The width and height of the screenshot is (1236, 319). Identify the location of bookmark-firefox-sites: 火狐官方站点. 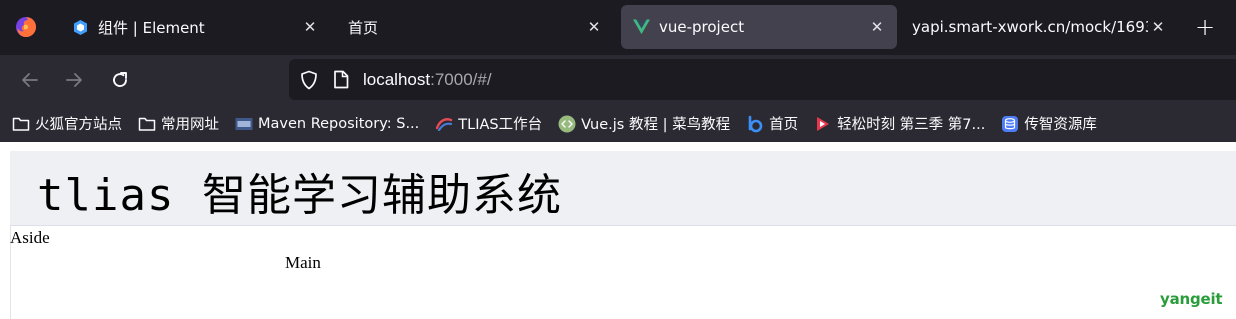
(67, 123).